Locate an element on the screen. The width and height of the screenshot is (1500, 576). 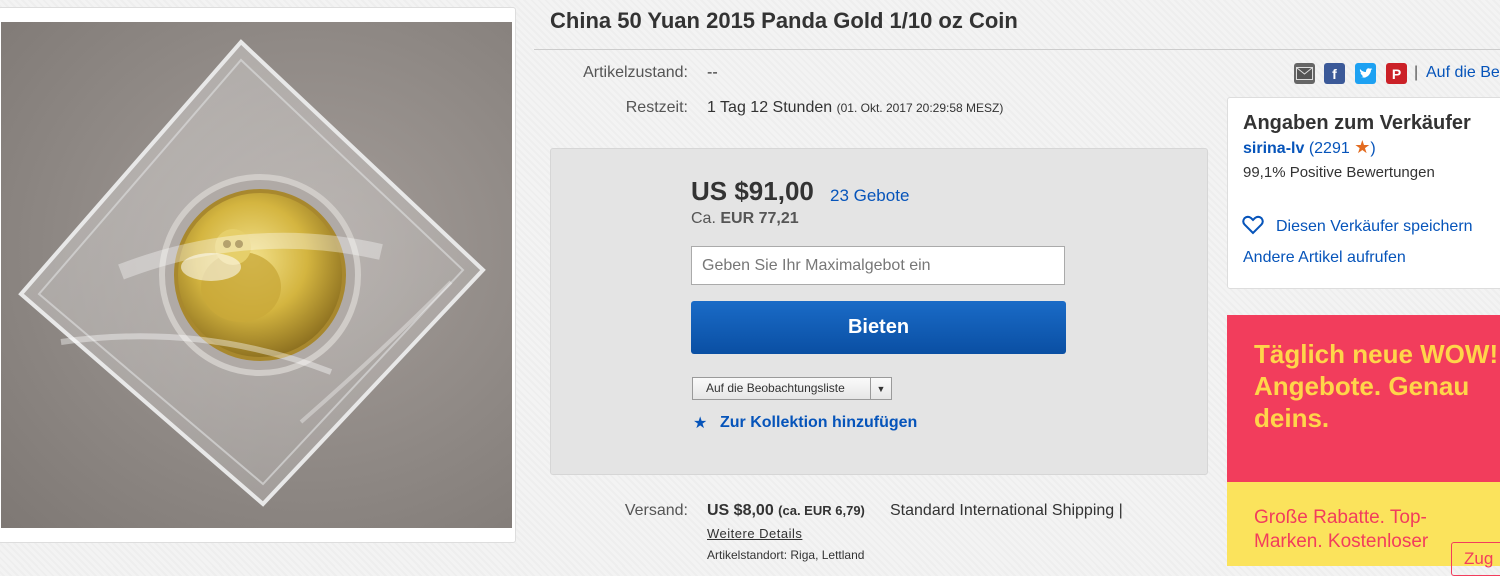
watchlist-link: Auf die Be is located at coordinates (1463, 73).